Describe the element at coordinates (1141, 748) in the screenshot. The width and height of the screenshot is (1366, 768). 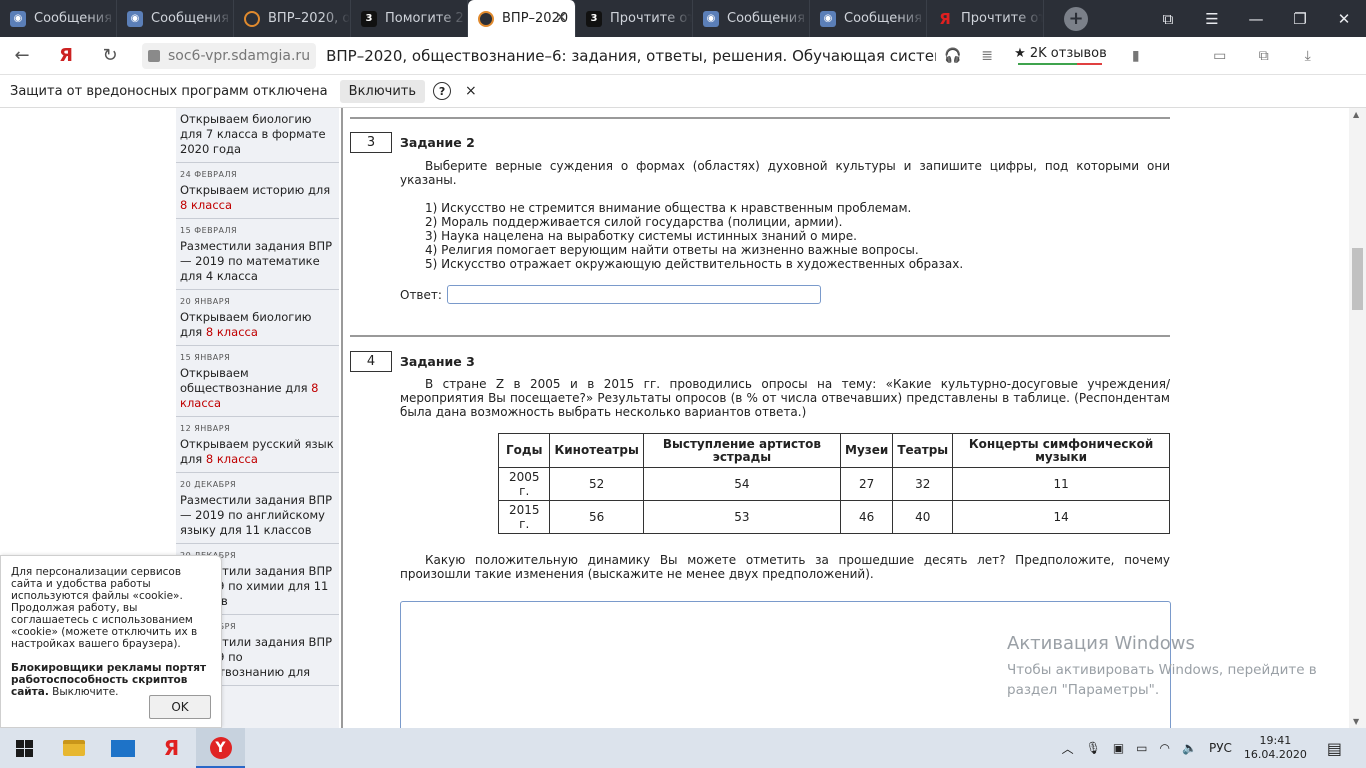
I see `battery-tray-icon: ▭` at that location.